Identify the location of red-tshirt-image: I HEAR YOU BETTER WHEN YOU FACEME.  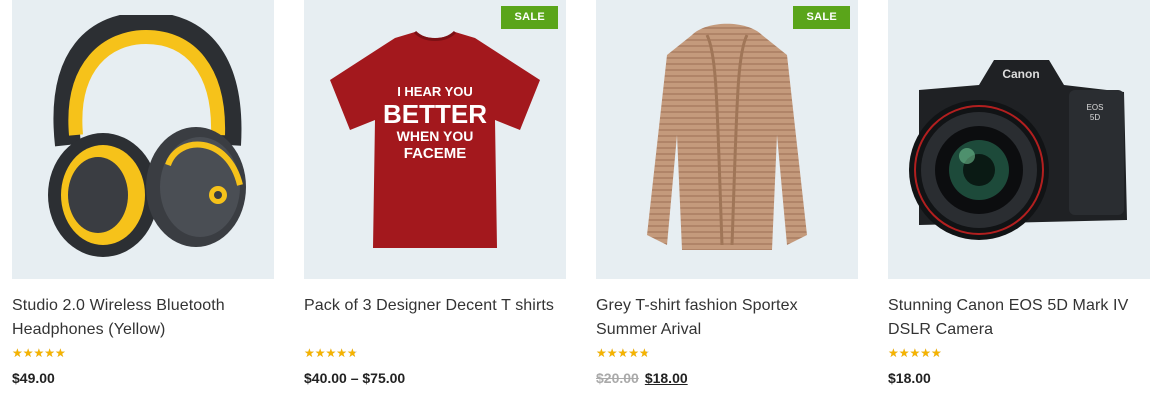
(435, 139).